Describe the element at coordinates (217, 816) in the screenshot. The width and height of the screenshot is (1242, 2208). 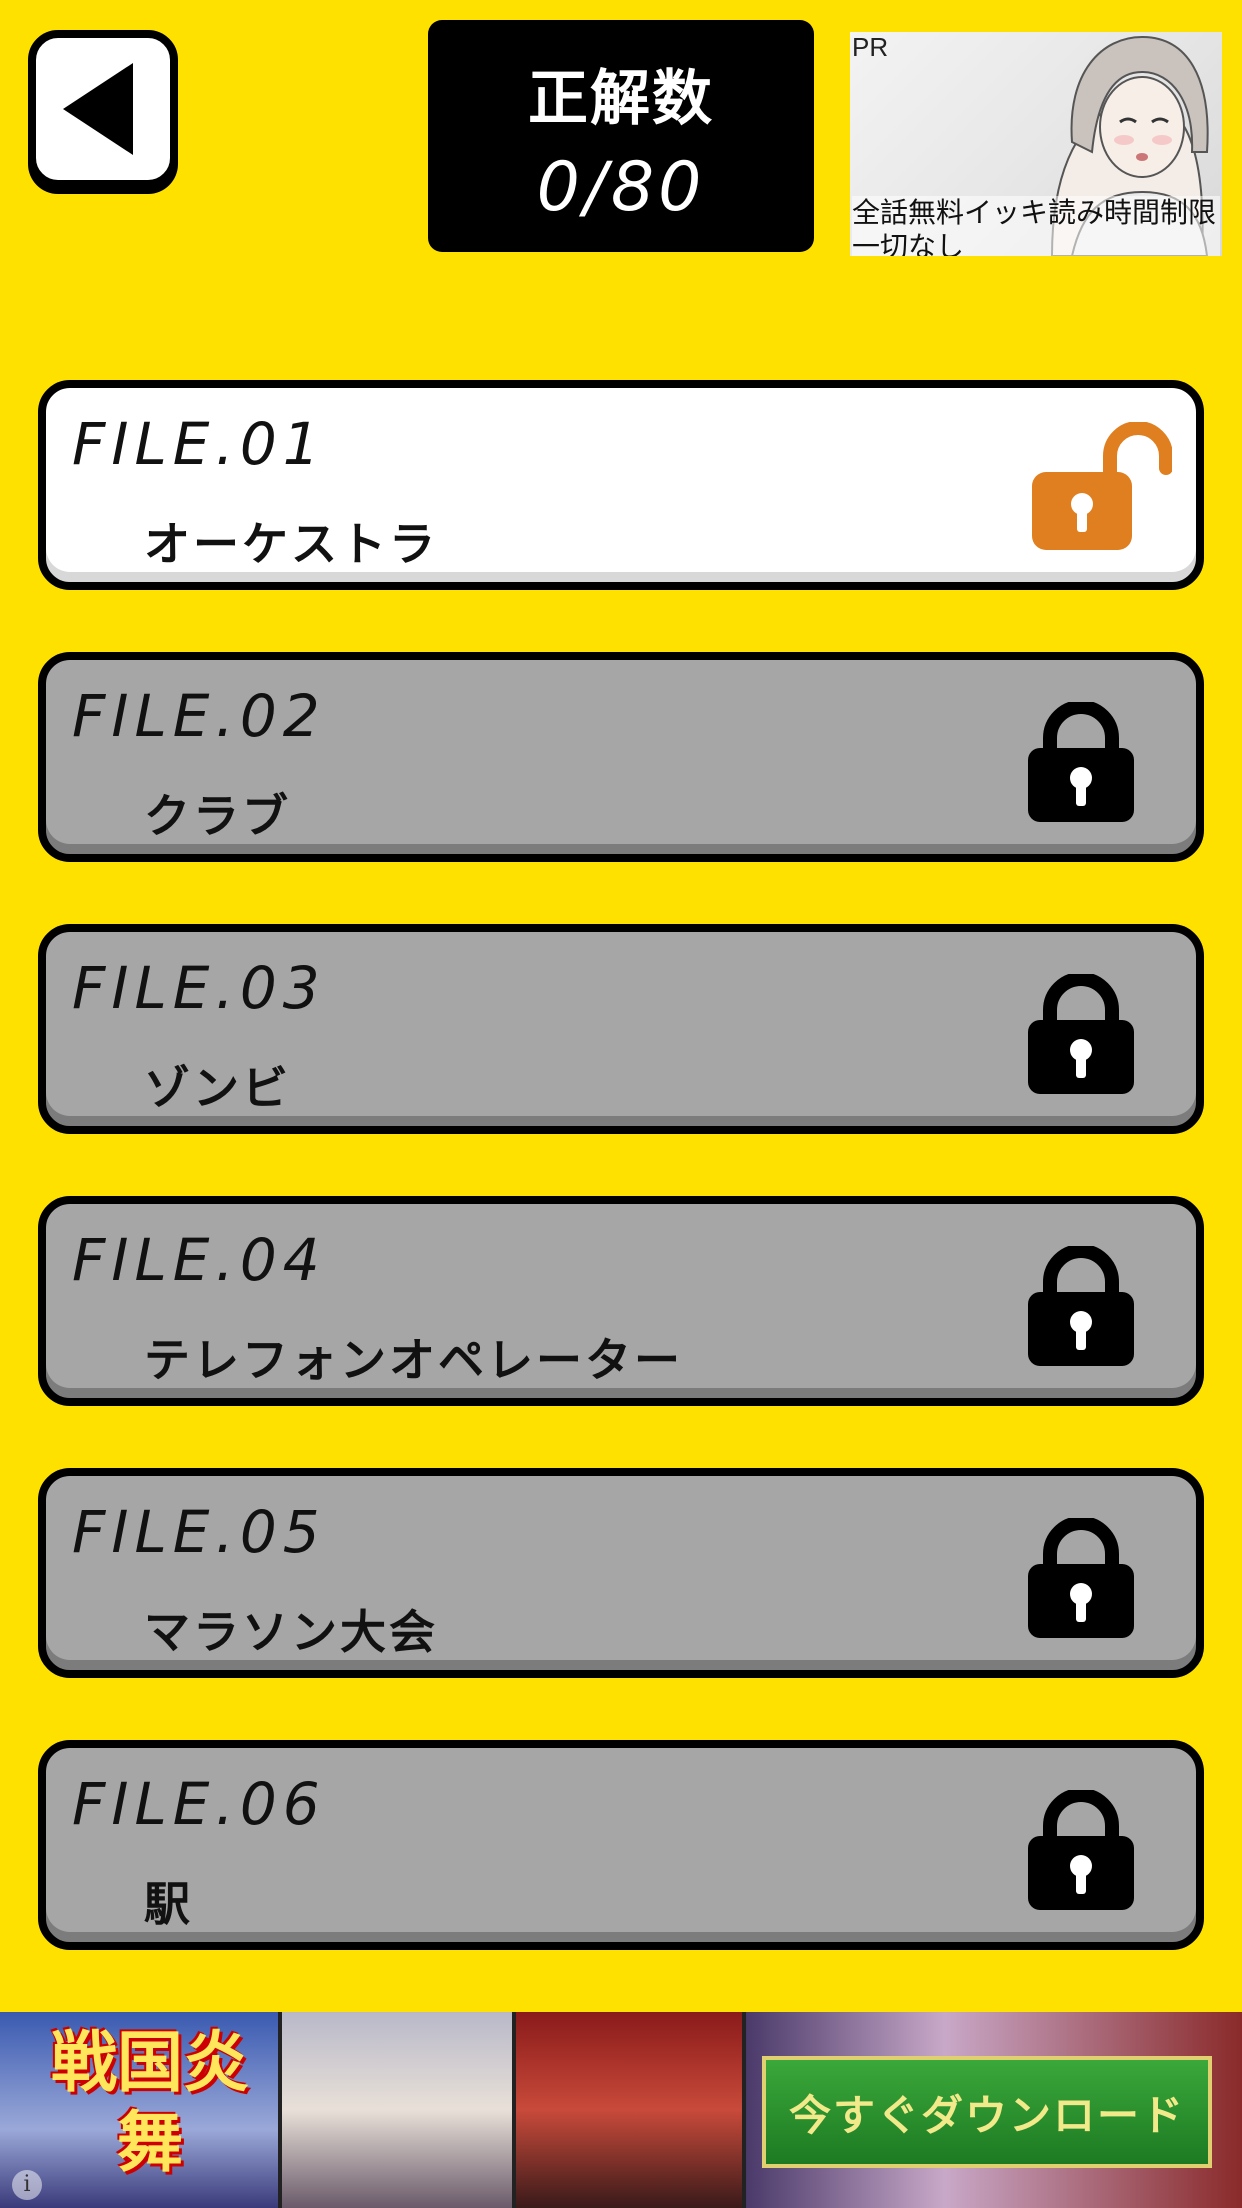
I see `file-name: クラブ` at that location.